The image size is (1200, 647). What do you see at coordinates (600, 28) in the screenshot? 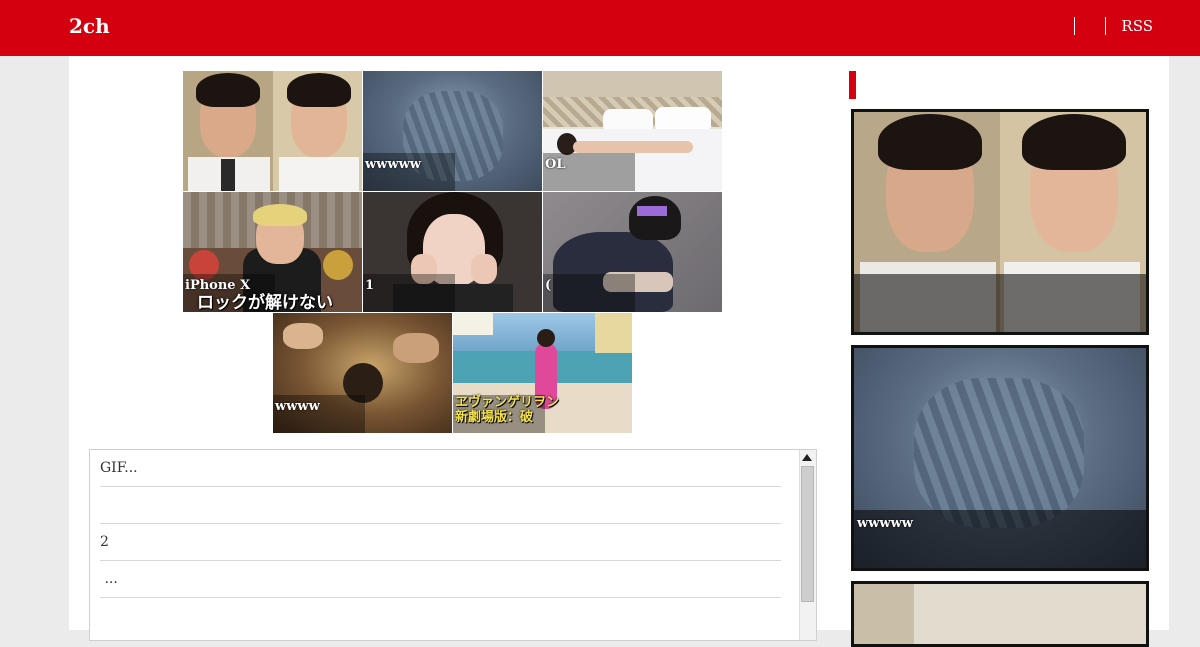
I see `top-bar: 2ch RSS` at bounding box center [600, 28].